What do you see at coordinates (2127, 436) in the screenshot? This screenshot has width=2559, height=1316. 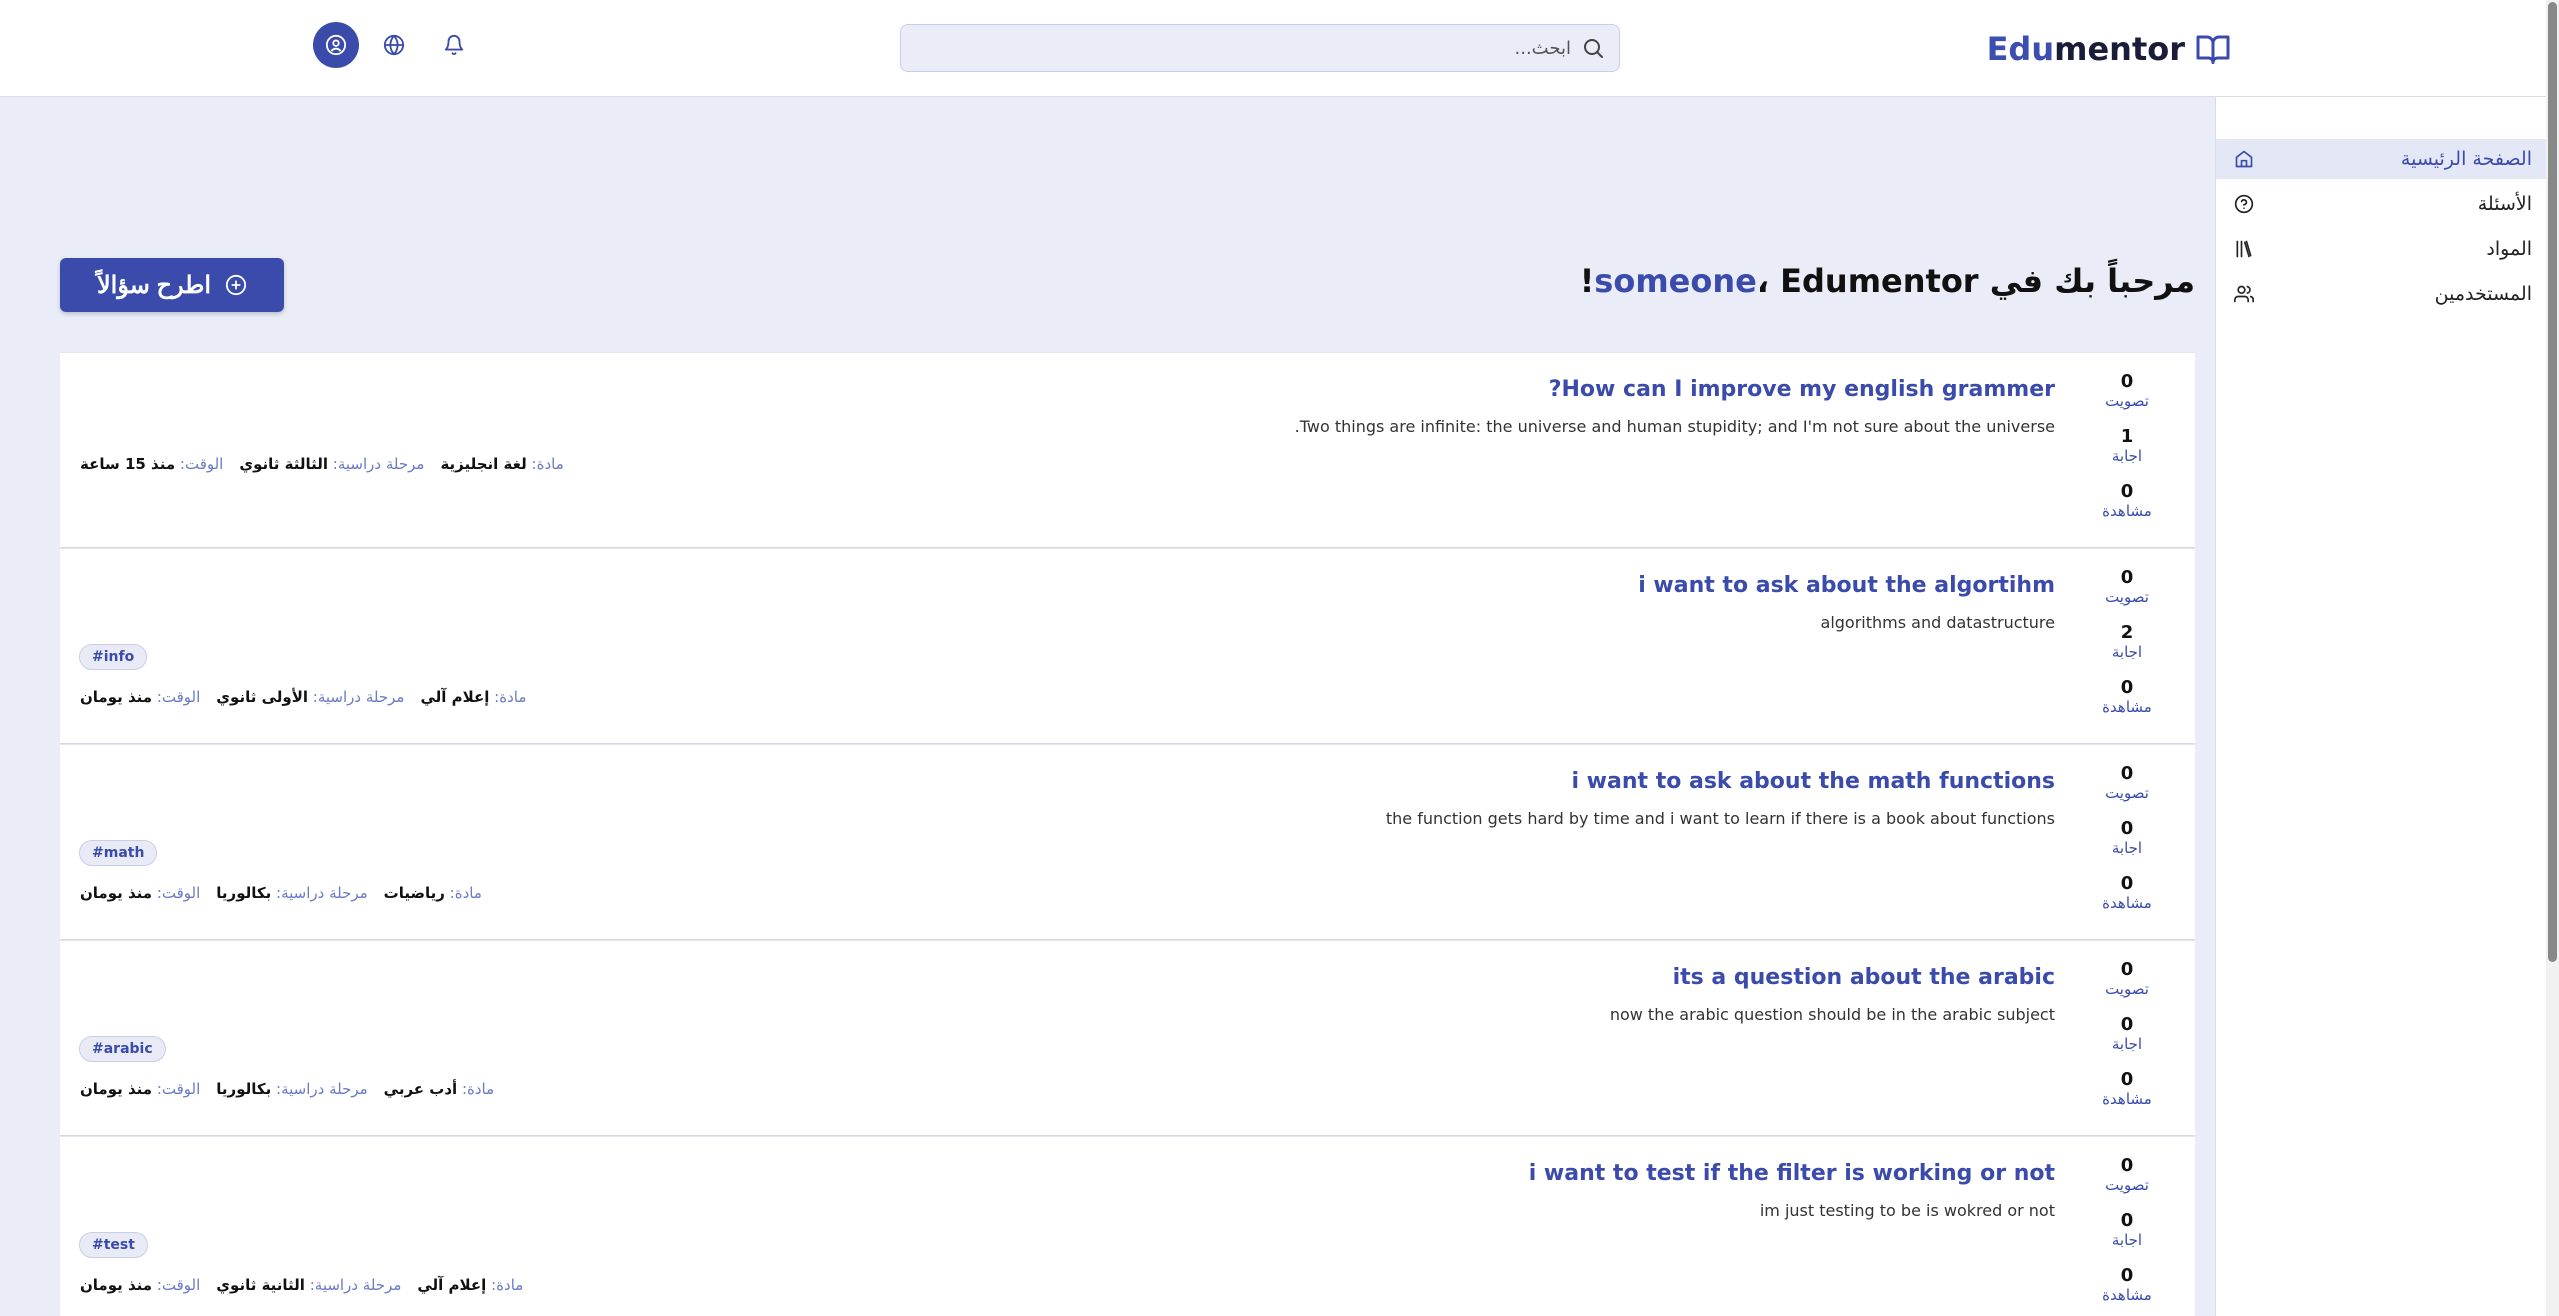 I see `answers-count: 1` at bounding box center [2127, 436].